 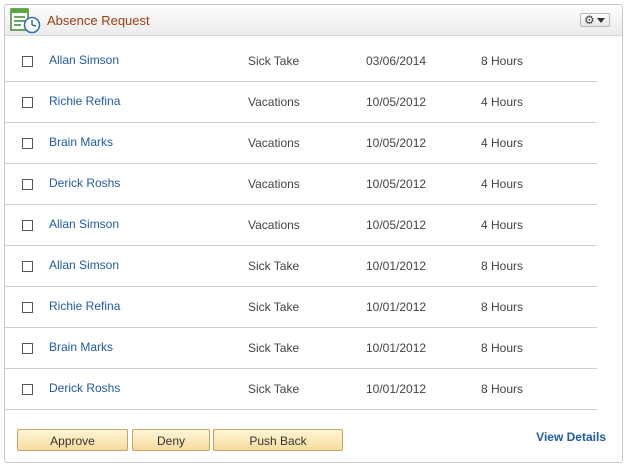 I want to click on list-item: Brain Marks Sick Take 10/01/2012 8 Hours, so click(x=301, y=348).